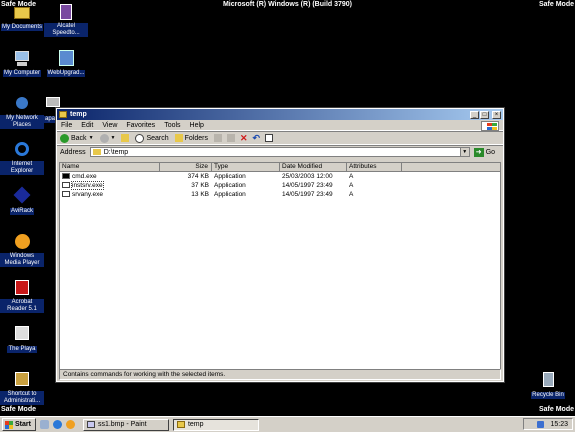 This screenshot has width=575, height=432. I want to click on menu-help: Help, so click(197, 125).